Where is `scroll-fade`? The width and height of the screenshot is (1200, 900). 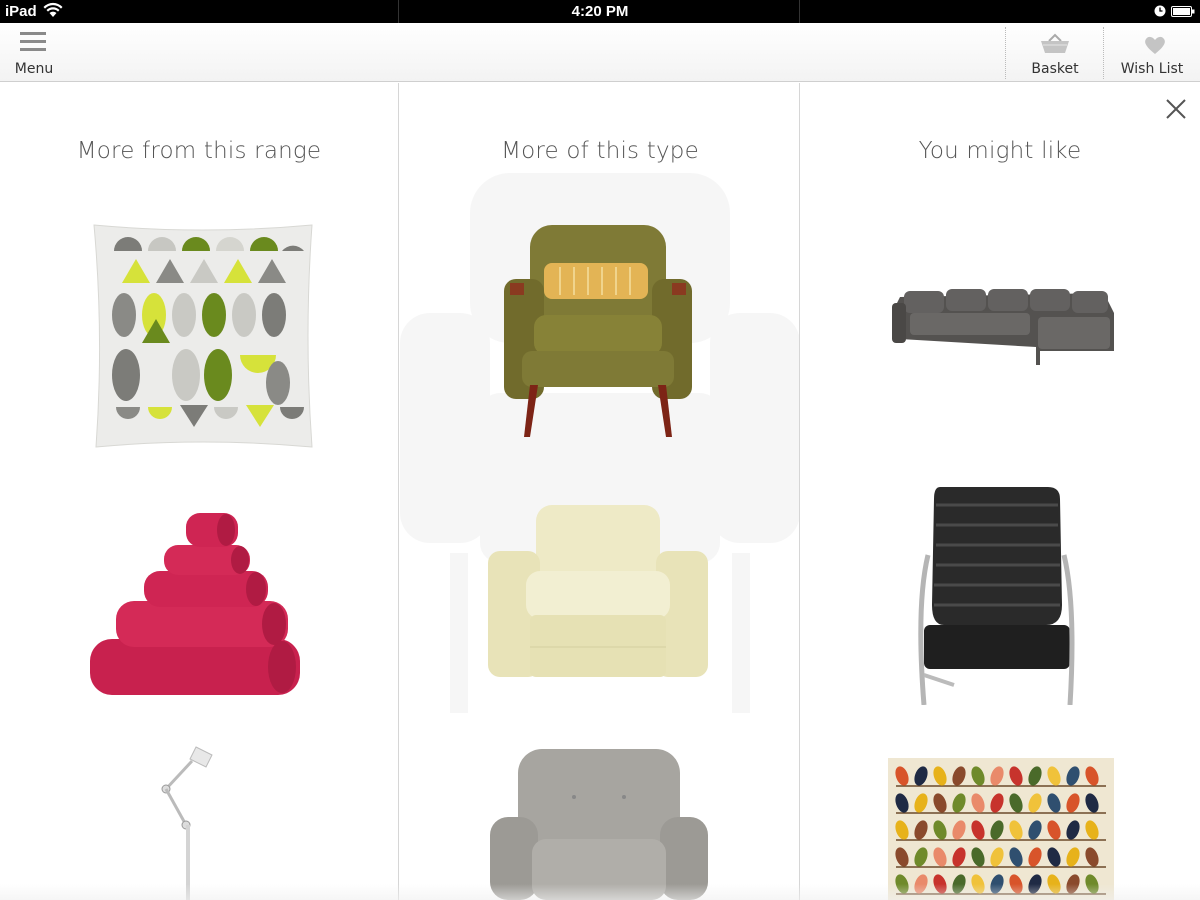 scroll-fade is located at coordinates (600, 892).